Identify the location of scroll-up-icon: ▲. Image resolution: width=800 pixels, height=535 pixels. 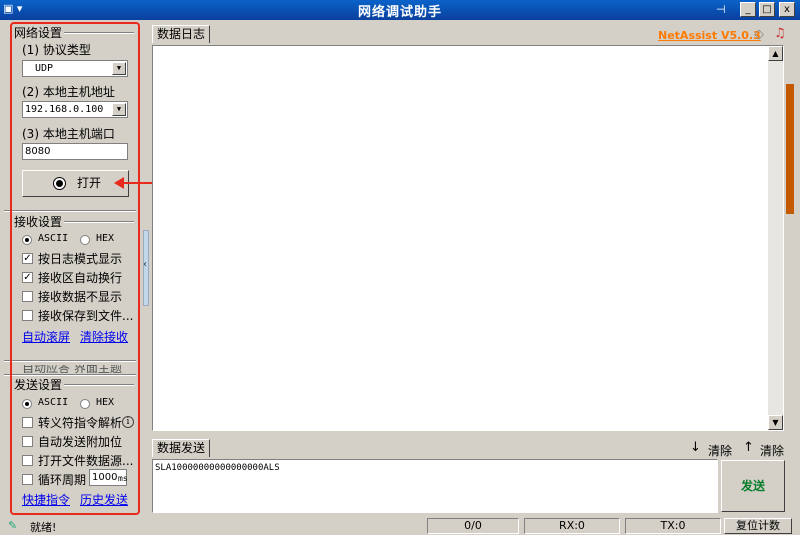
(775, 53).